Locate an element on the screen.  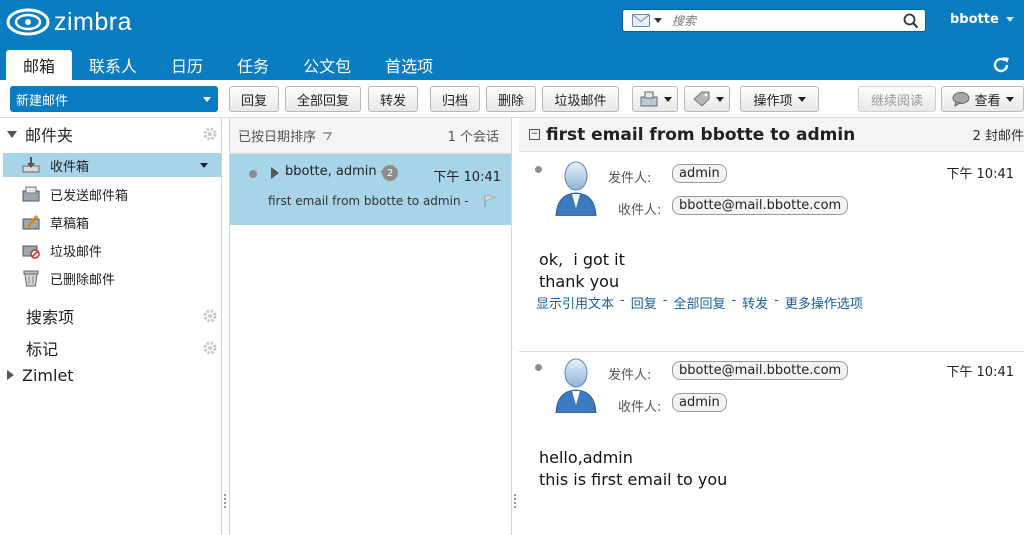
unread-dot-icon is located at coordinates (253, 174).